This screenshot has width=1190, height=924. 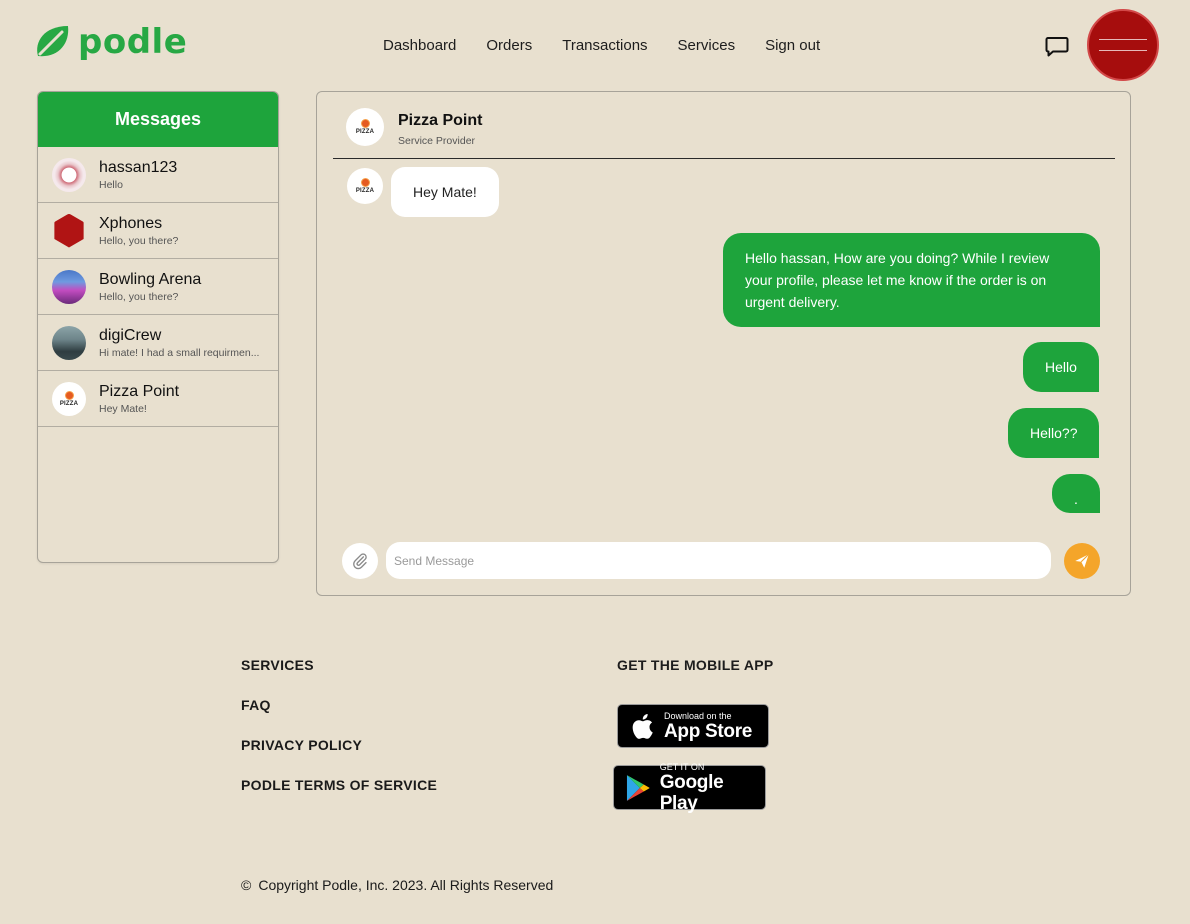 What do you see at coordinates (445, 192) in the screenshot?
I see `message-incoming: Hey Mate!` at bounding box center [445, 192].